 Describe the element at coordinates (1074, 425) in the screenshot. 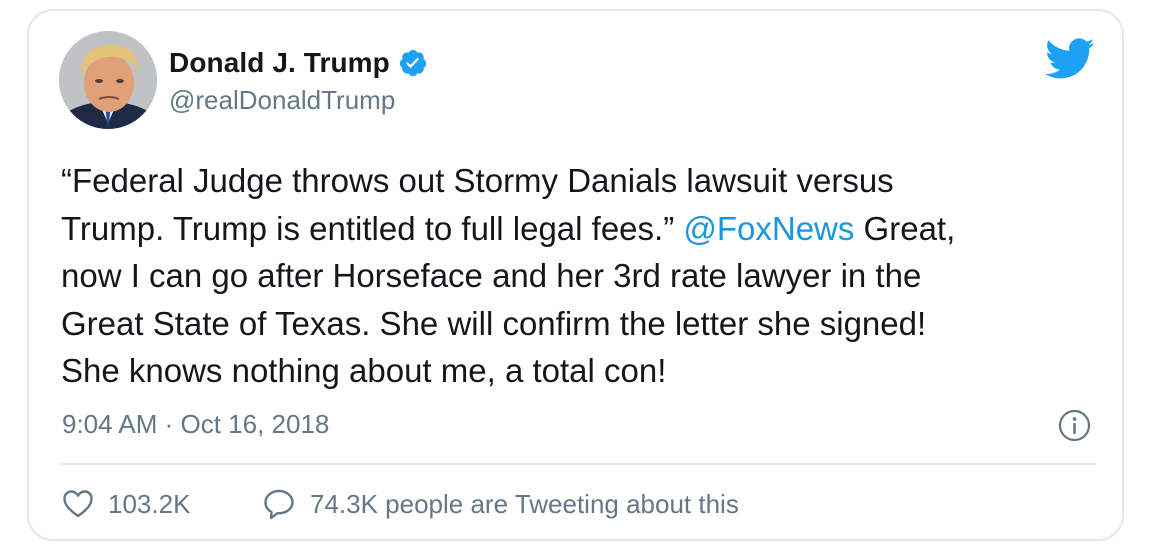

I see `info-icon` at that location.